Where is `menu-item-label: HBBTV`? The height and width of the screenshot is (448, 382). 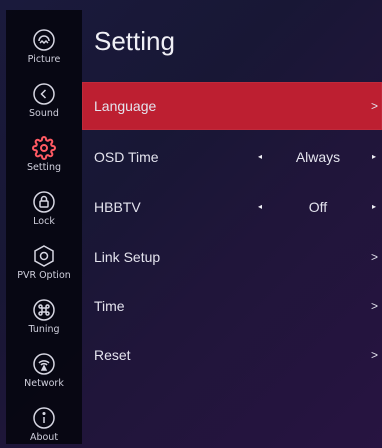
menu-item-label: HBBTV is located at coordinates (117, 207).